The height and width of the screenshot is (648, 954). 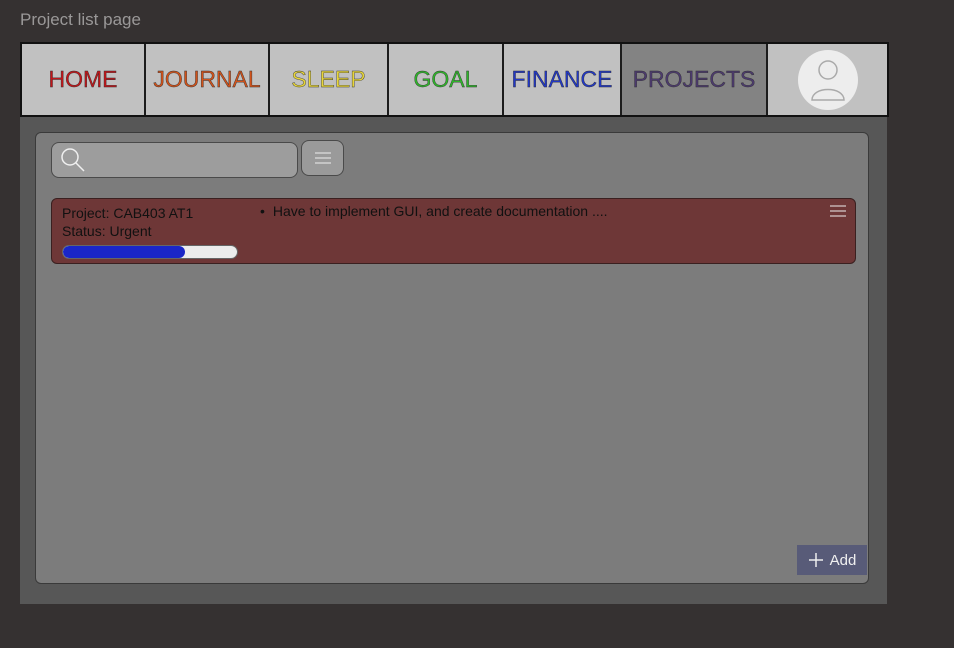 What do you see at coordinates (124, 252) in the screenshot?
I see `progress-fill` at bounding box center [124, 252].